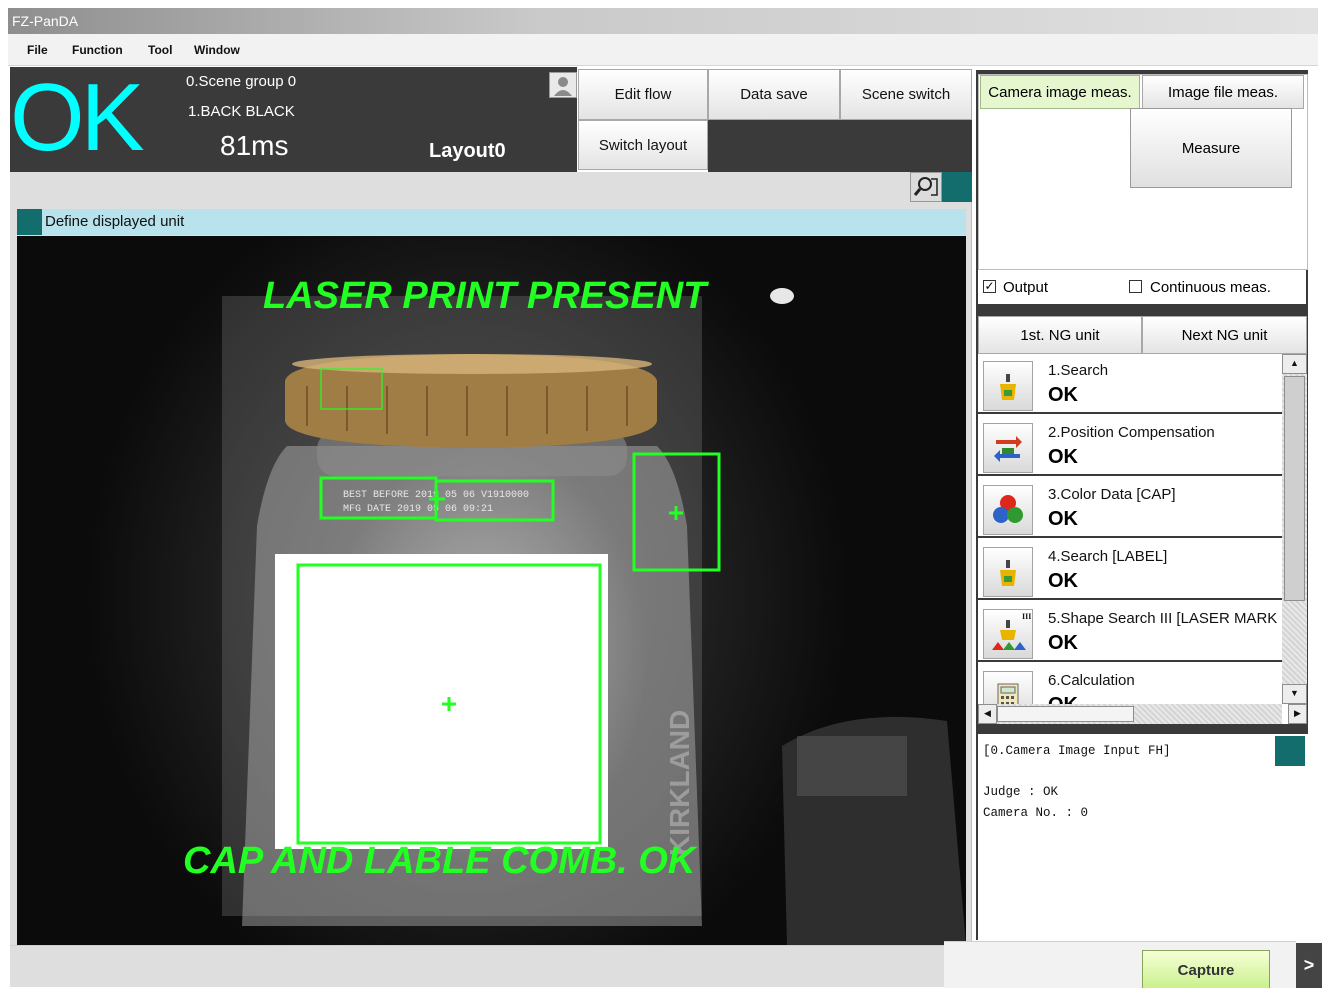 The width and height of the screenshot is (1326, 988). Describe the element at coordinates (1060, 335) in the screenshot. I see `first-ng-unit-button: 1st. NG unit` at that location.